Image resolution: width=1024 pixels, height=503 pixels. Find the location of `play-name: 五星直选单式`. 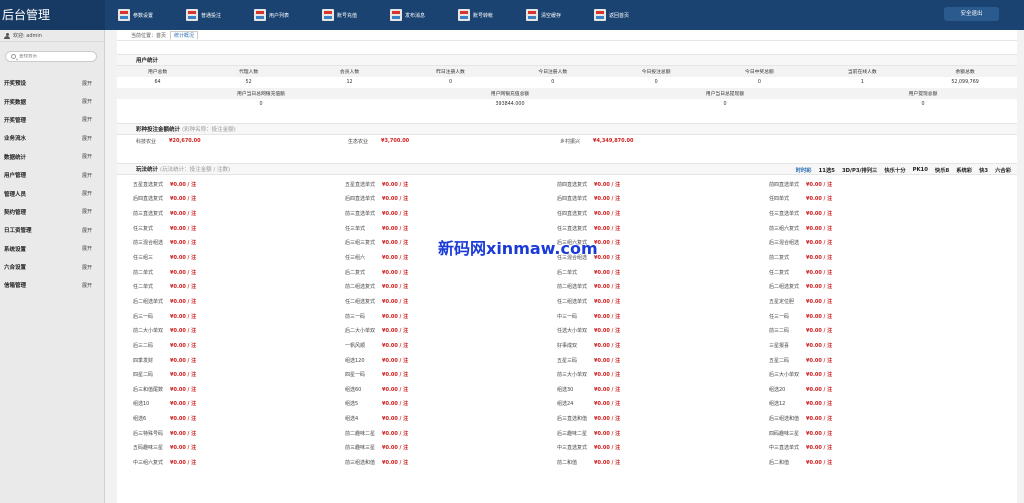

play-name: 五星直选单式 is located at coordinates (360, 184).